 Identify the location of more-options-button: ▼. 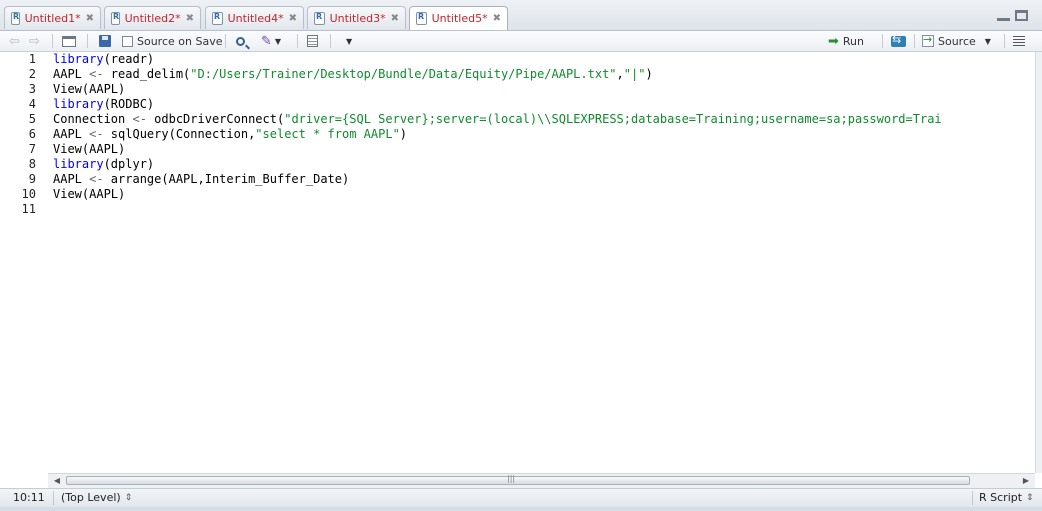
(347, 41).